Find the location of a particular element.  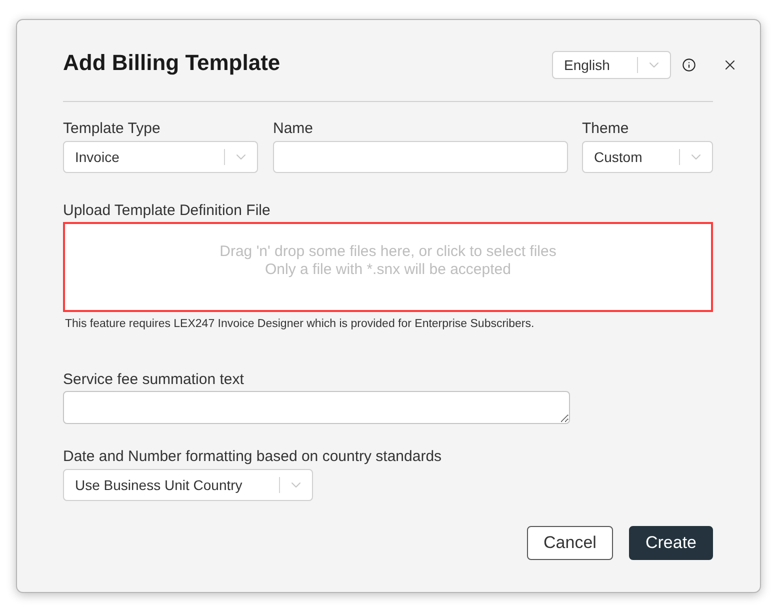

dropzone-instruction-text: Only a file with *.snx will be accepted is located at coordinates (388, 270).